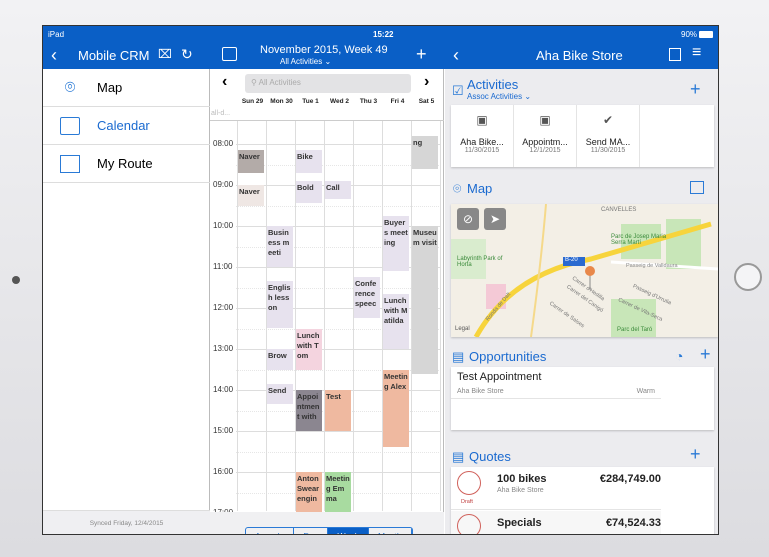  I want to click on add-activity-icon: +, so click(695, 89).